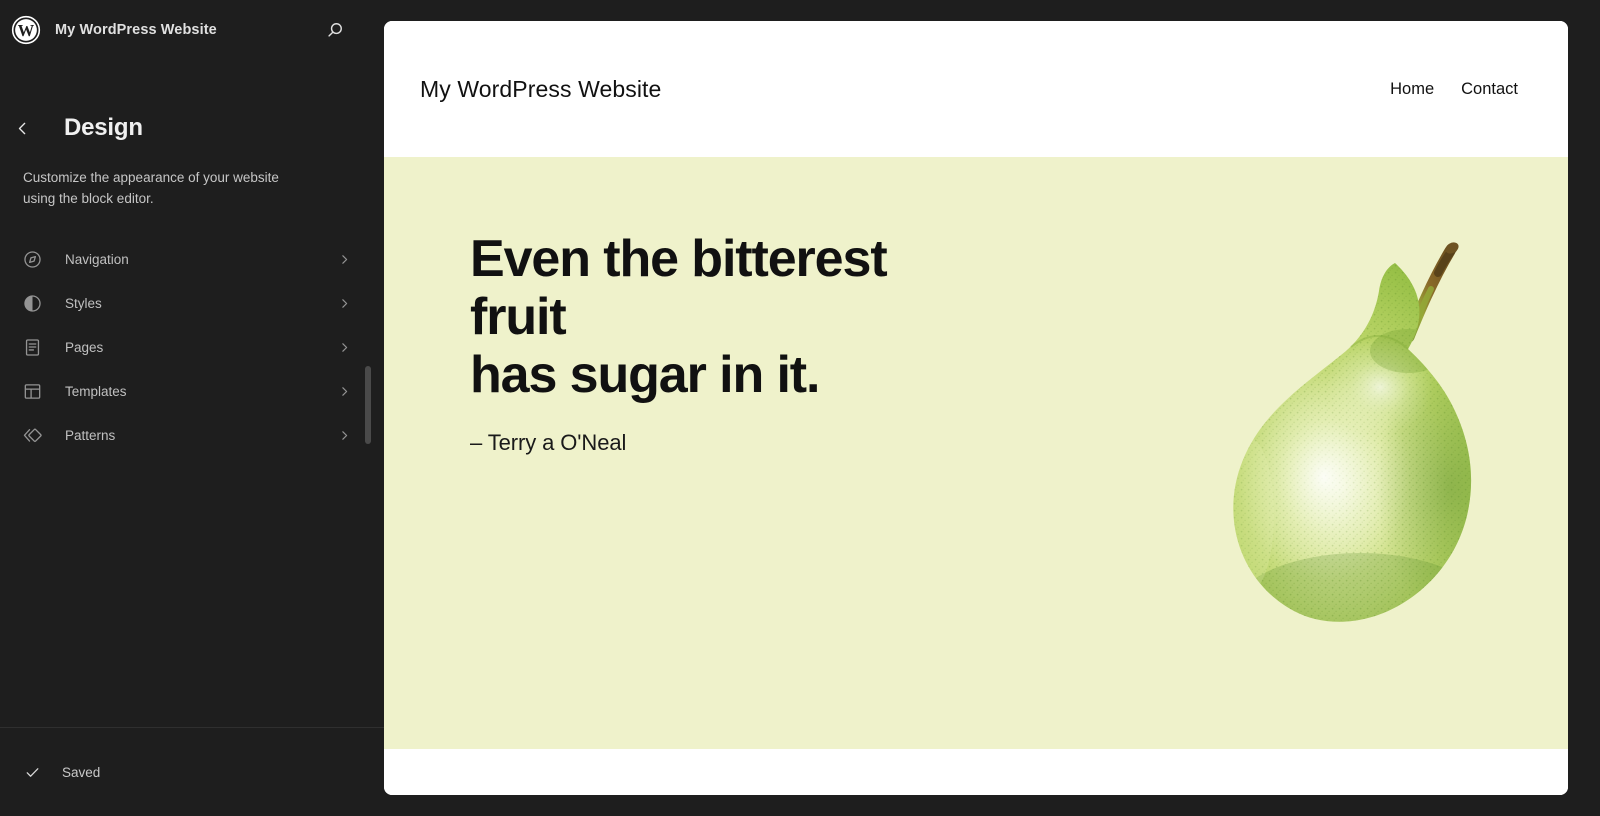 Image resolution: width=1600 pixels, height=816 pixels. What do you see at coordinates (84, 347) in the screenshot?
I see `sidebar-item-label: Pages` at bounding box center [84, 347].